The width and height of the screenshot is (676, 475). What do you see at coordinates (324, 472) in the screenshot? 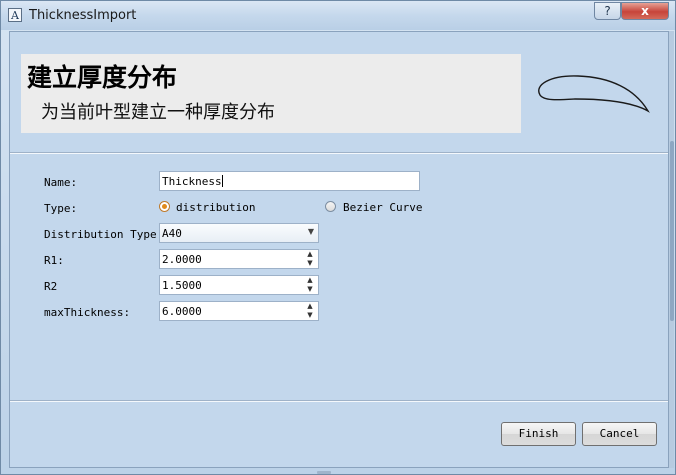
I see `resize-grip` at bounding box center [324, 472].